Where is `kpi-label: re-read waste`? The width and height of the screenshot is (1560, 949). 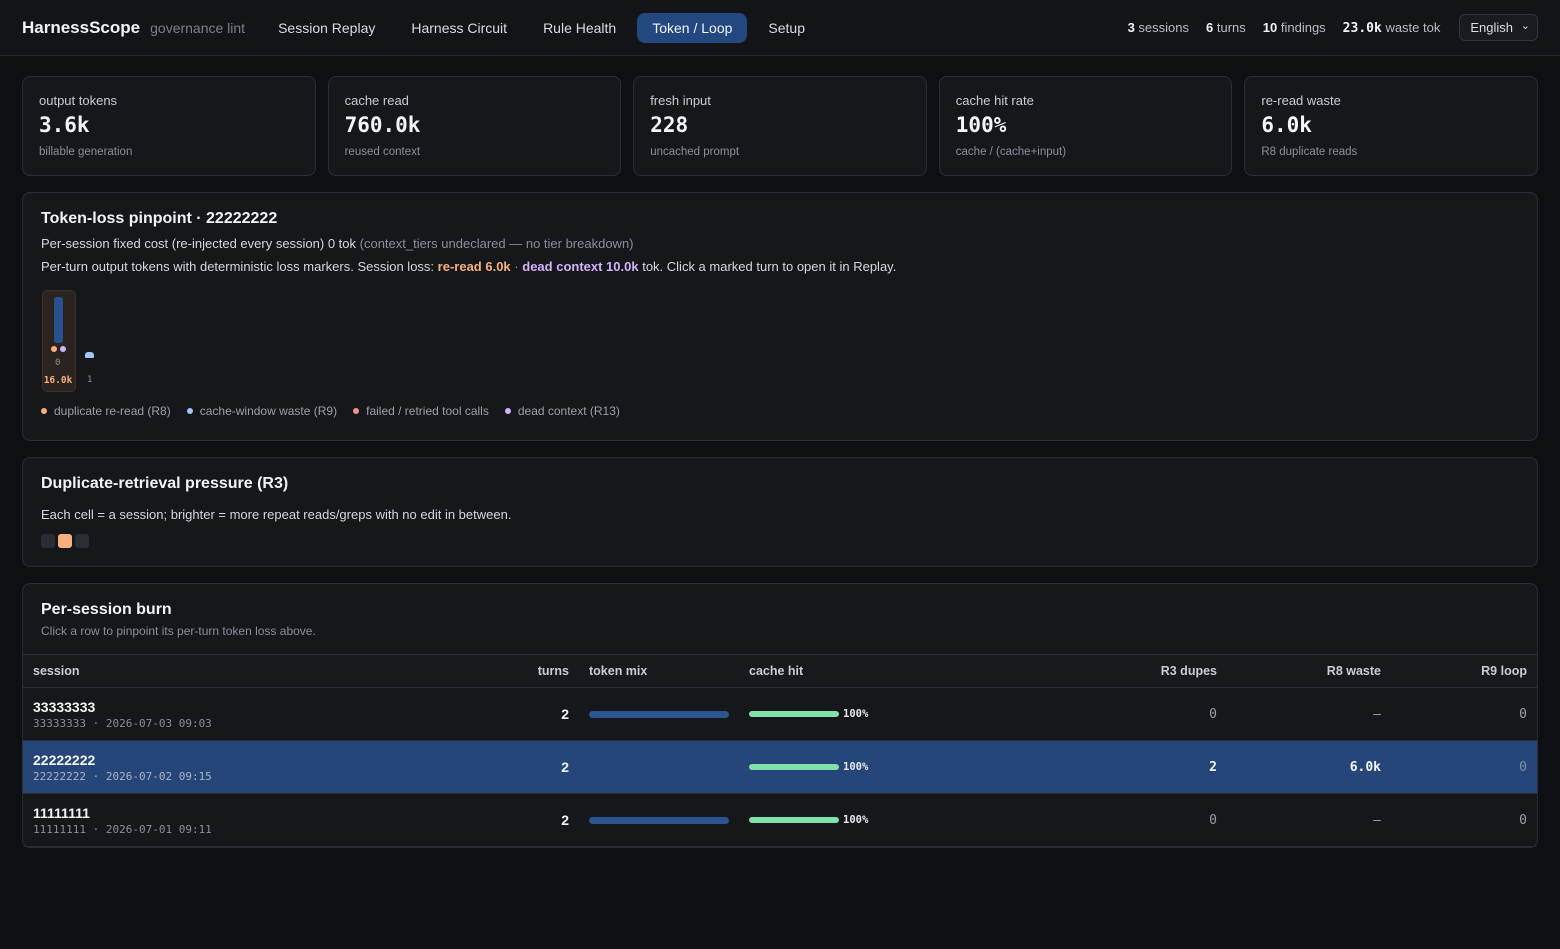
kpi-label: re-read waste is located at coordinates (1301, 100).